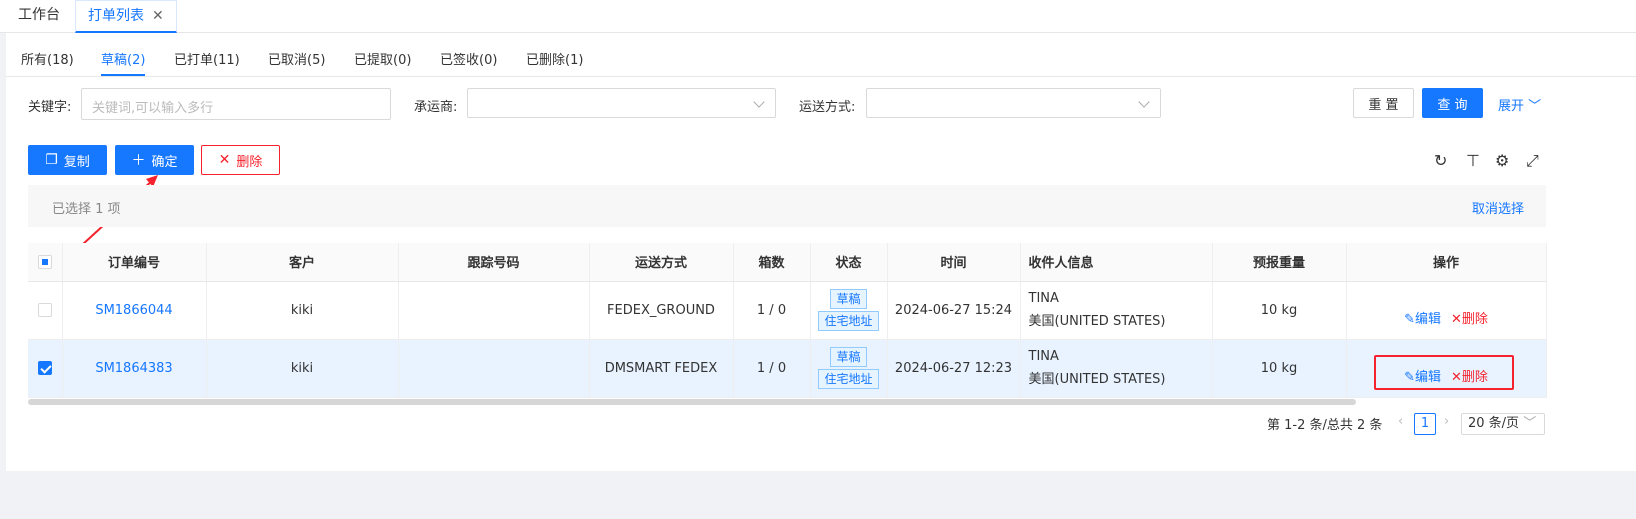  Describe the element at coordinates (661, 368) in the screenshot. I see `method-cell: DMSMART FEDEX` at that location.